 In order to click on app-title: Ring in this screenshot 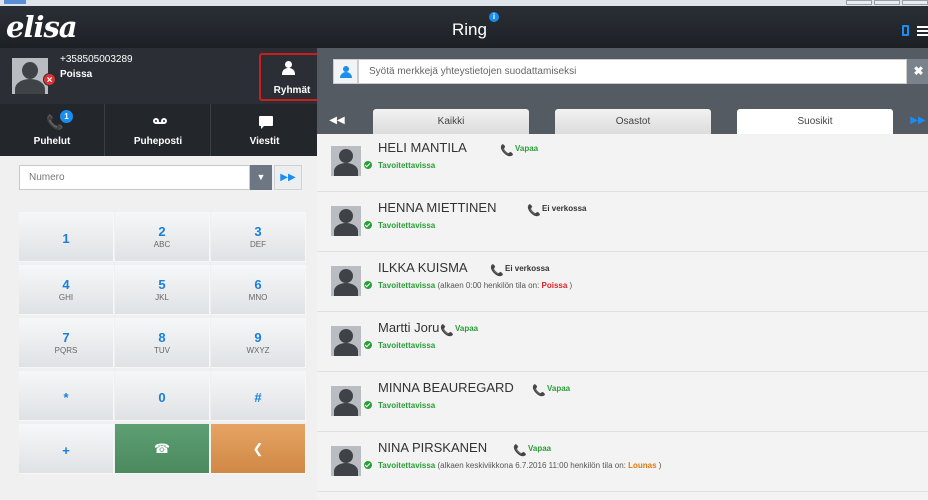, I will do `click(469, 29)`.